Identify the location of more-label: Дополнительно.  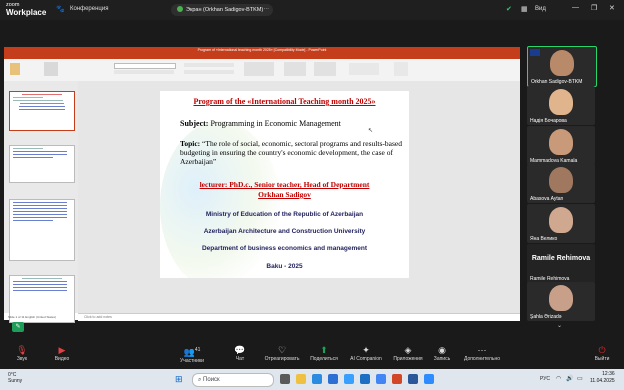
(482, 359).